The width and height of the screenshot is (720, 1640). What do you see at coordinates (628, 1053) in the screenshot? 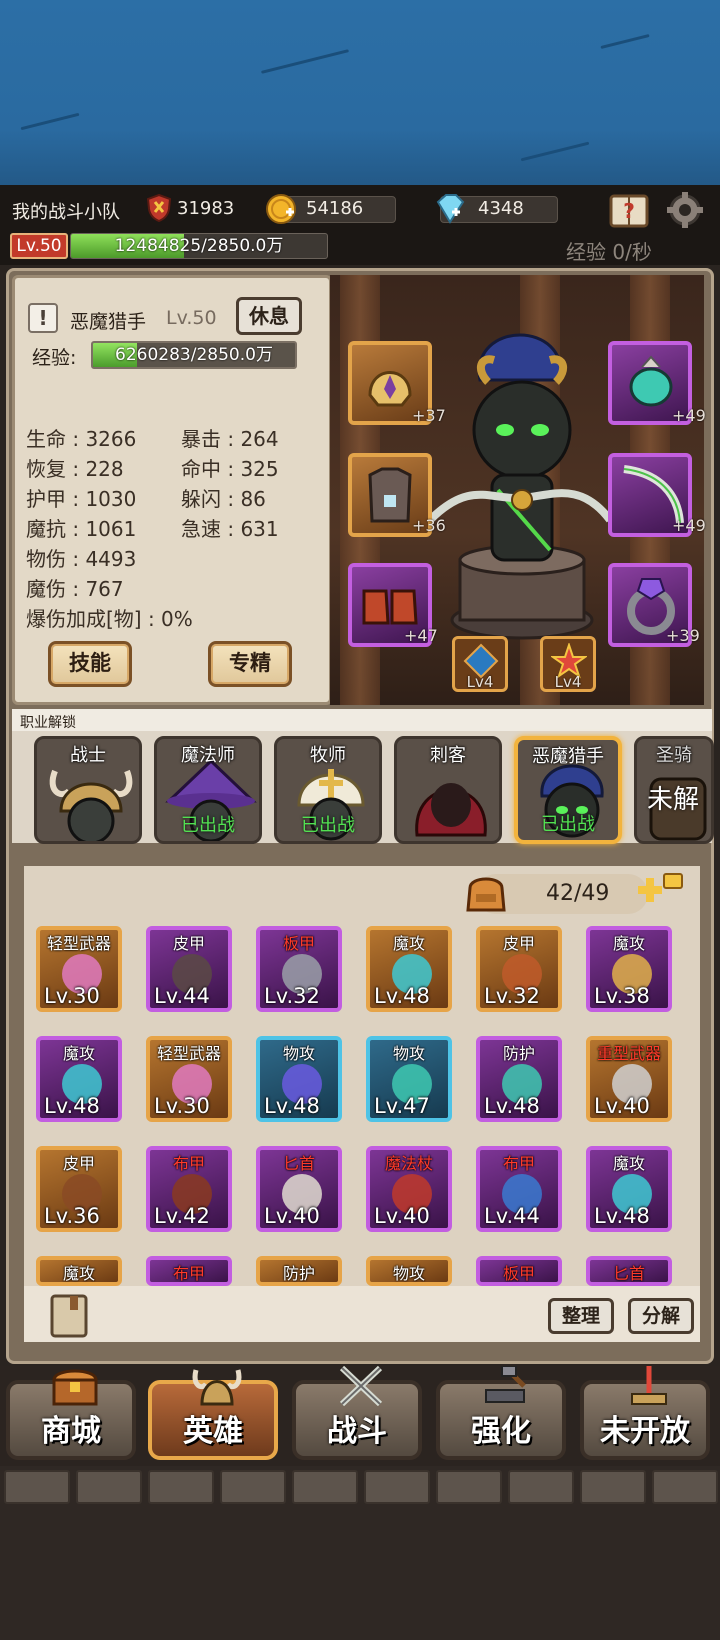
I see `item-type: 重型武器` at bounding box center [628, 1053].